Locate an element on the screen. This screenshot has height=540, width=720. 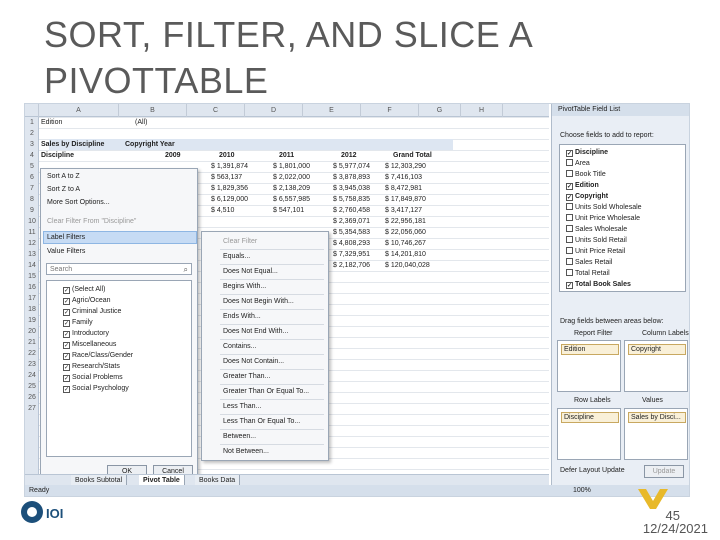
row-header: 8 is located at coordinates (32, 199).